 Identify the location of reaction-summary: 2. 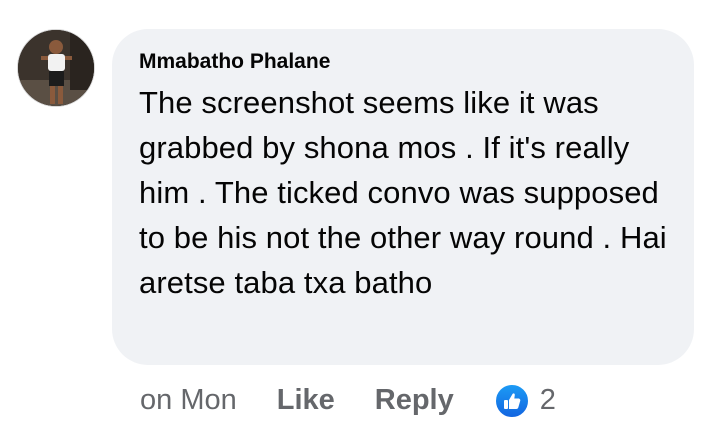
(524, 400).